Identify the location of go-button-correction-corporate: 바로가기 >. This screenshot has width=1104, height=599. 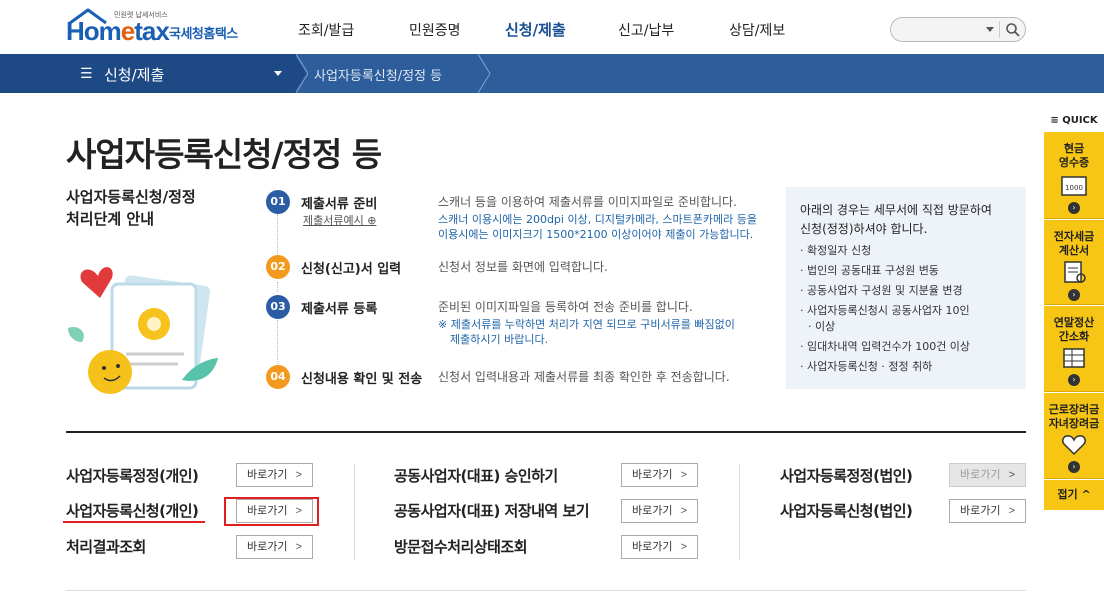
(987, 475).